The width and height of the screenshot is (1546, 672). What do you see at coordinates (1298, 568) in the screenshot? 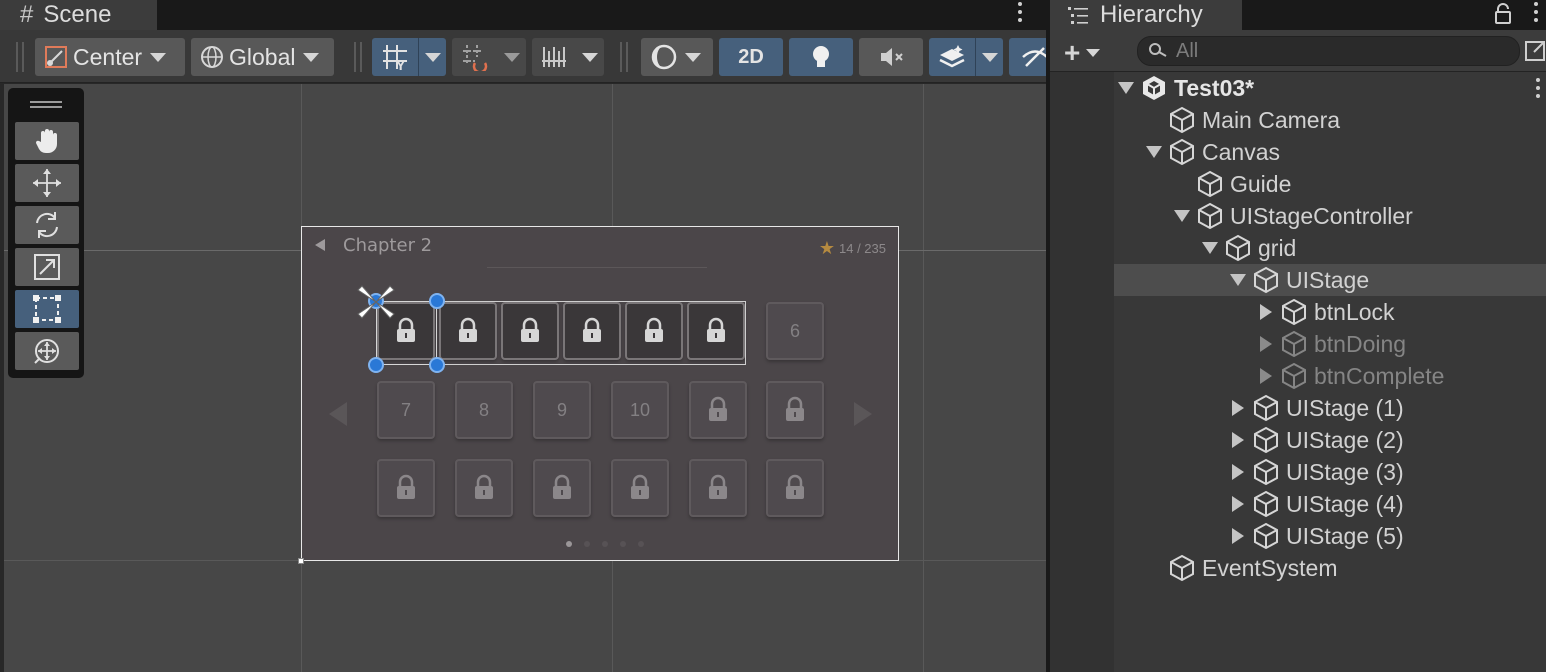
I see `hierarchy-item: EventSystem` at bounding box center [1298, 568].